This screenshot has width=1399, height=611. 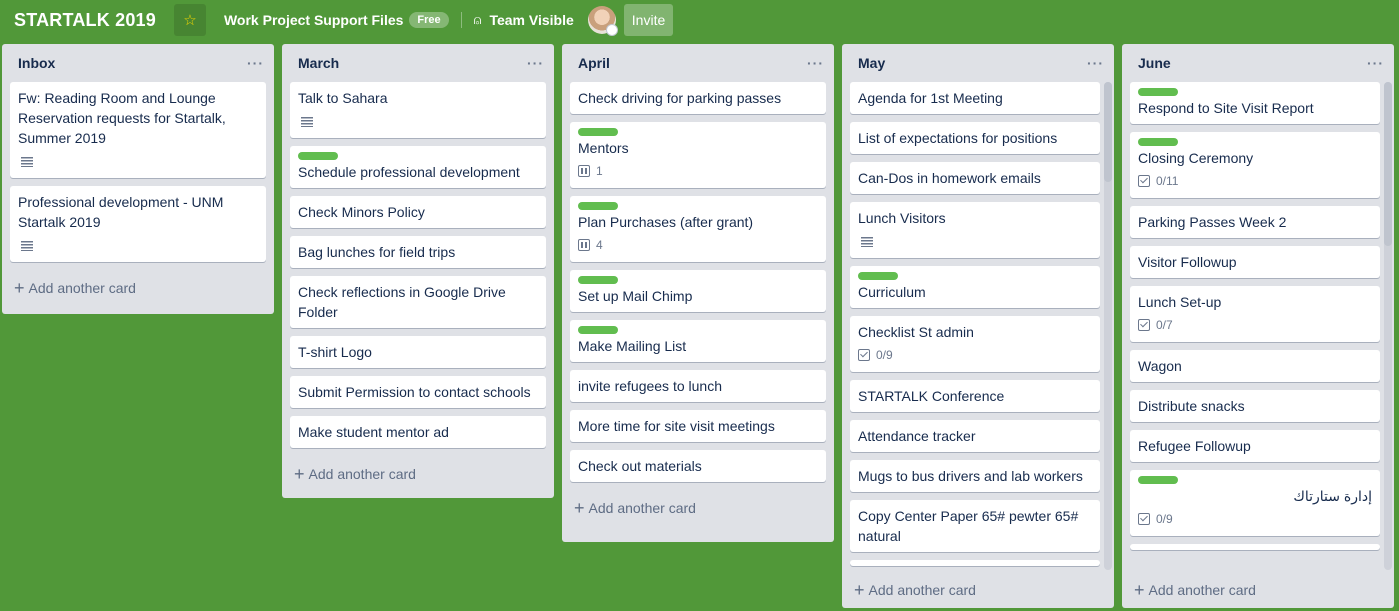 I want to click on card: Plan Purchases (after grant) 4, so click(x=698, y=229).